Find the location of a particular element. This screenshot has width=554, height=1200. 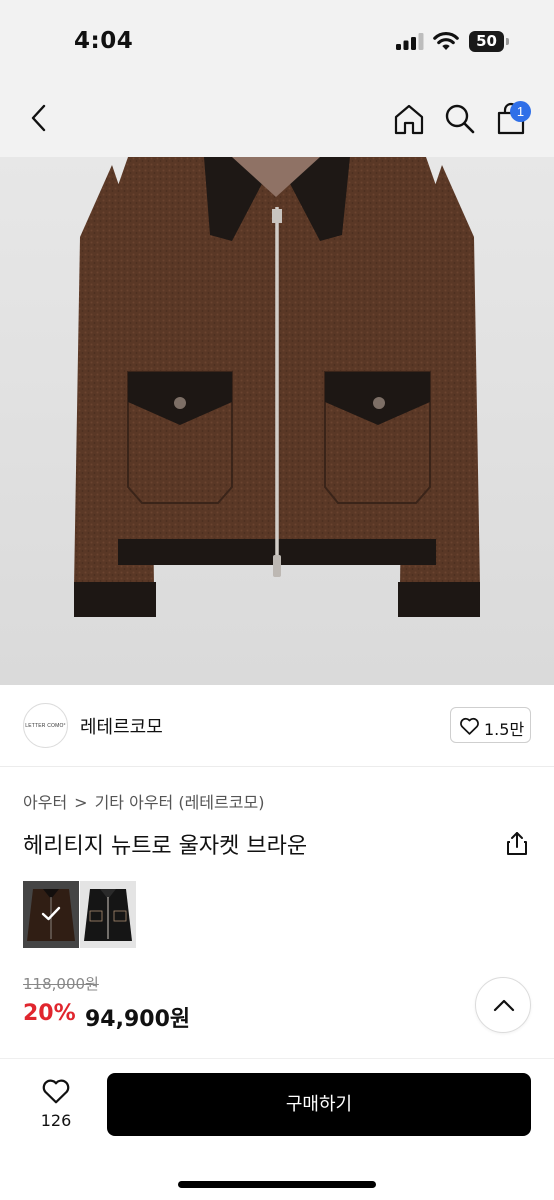

breadcrumb-item-outer: 아우터 is located at coordinates (45, 801).